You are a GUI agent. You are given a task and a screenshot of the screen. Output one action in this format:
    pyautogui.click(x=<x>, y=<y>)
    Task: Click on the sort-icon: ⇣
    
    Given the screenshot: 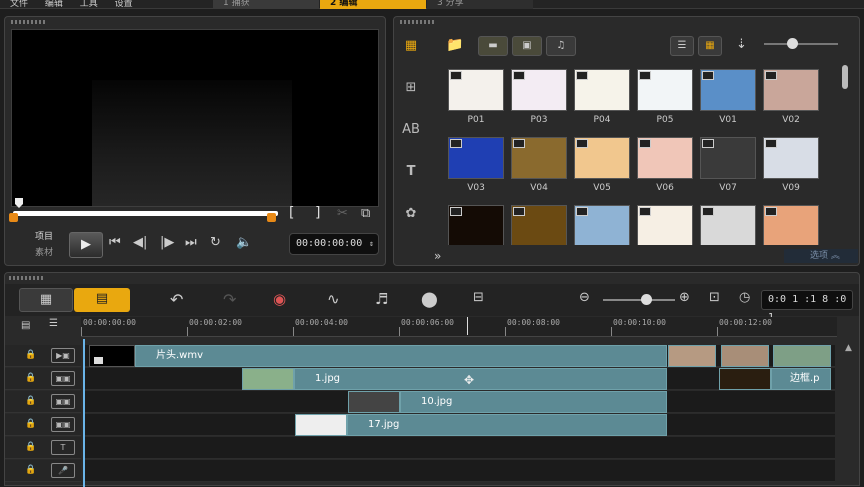 What is the action you would take?
    pyautogui.click(x=741, y=44)
    